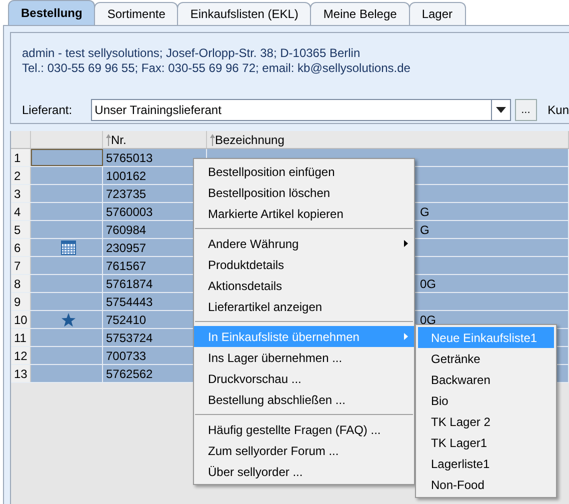  What do you see at coordinates (21, 319) in the screenshot?
I see `row-number: 10` at bounding box center [21, 319].